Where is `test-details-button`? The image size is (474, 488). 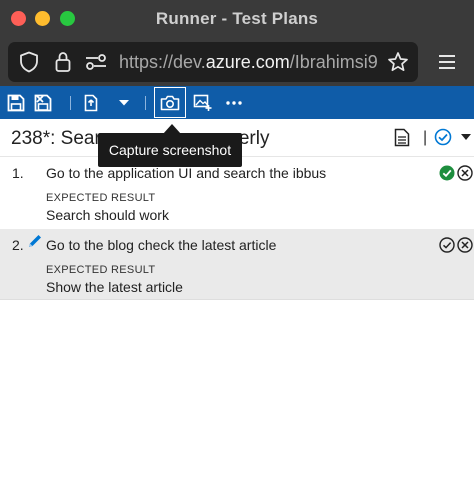
test-details-button is located at coordinates (402, 140).